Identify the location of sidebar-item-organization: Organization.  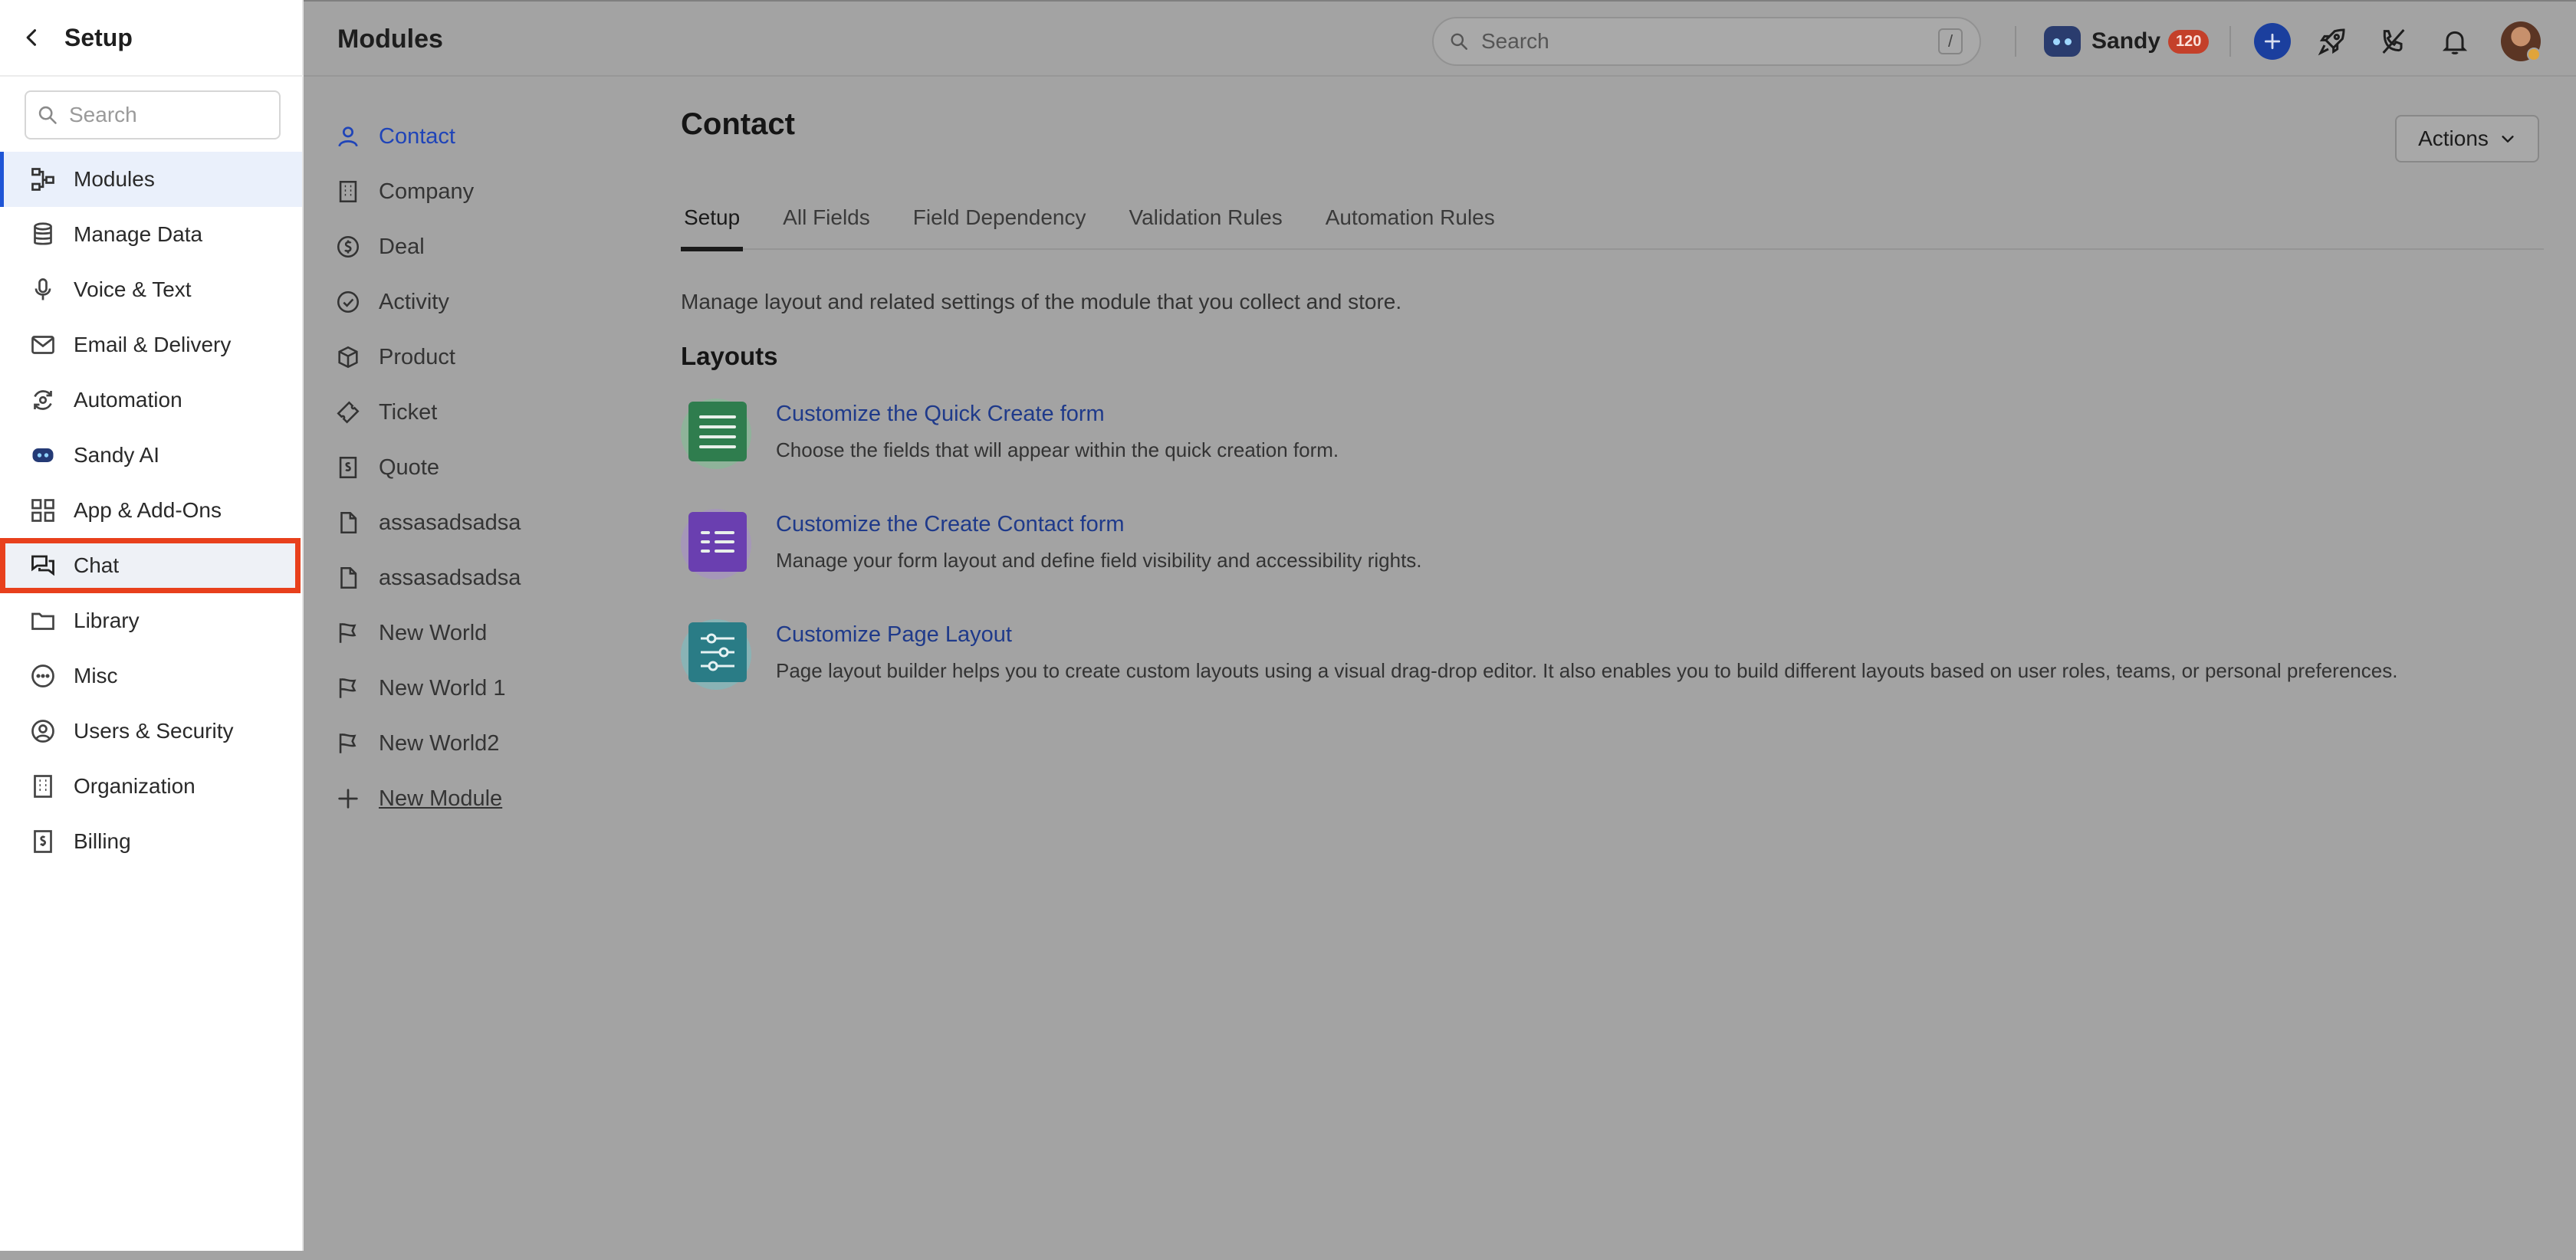
(151, 786).